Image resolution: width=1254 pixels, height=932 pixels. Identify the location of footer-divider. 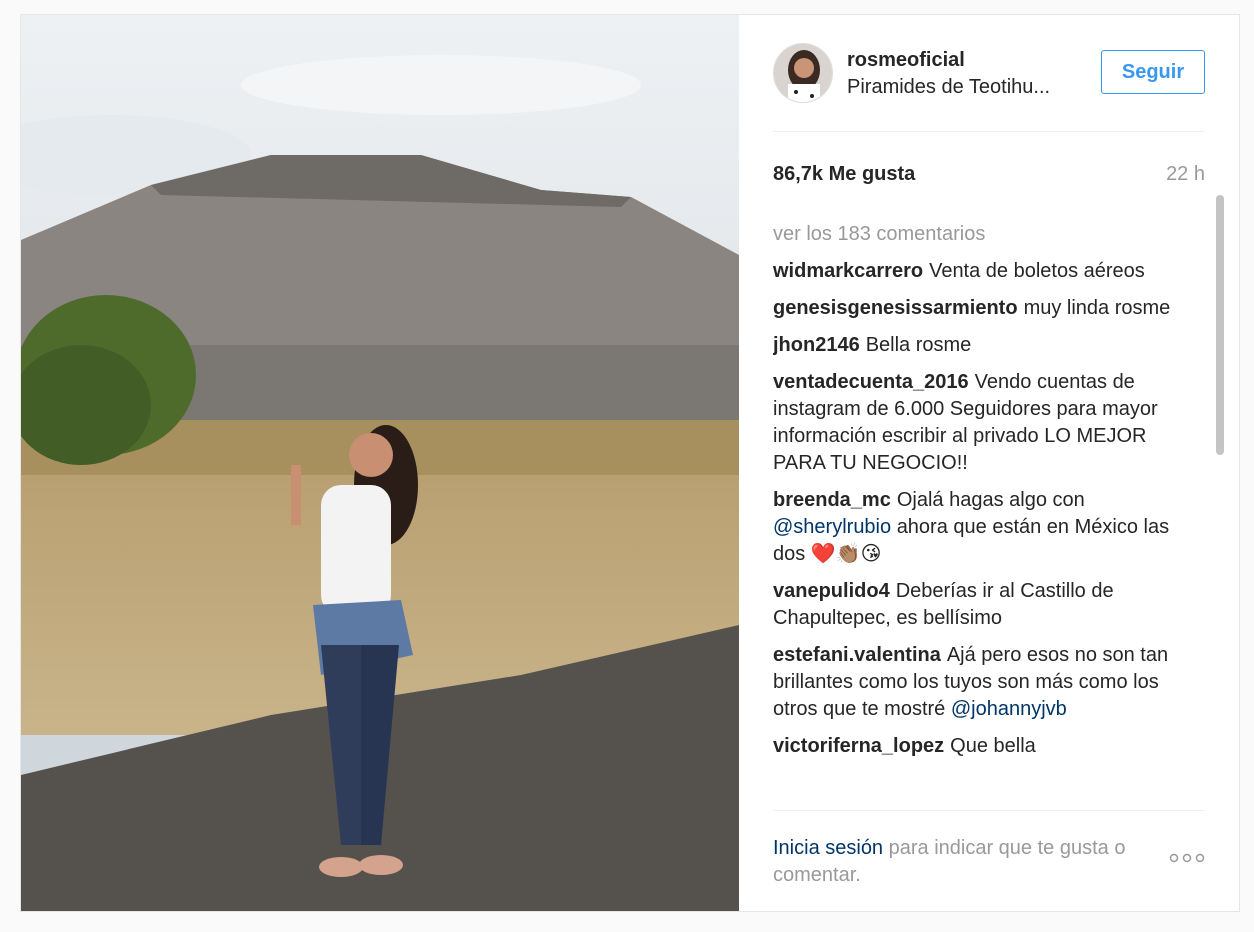
(989, 810).